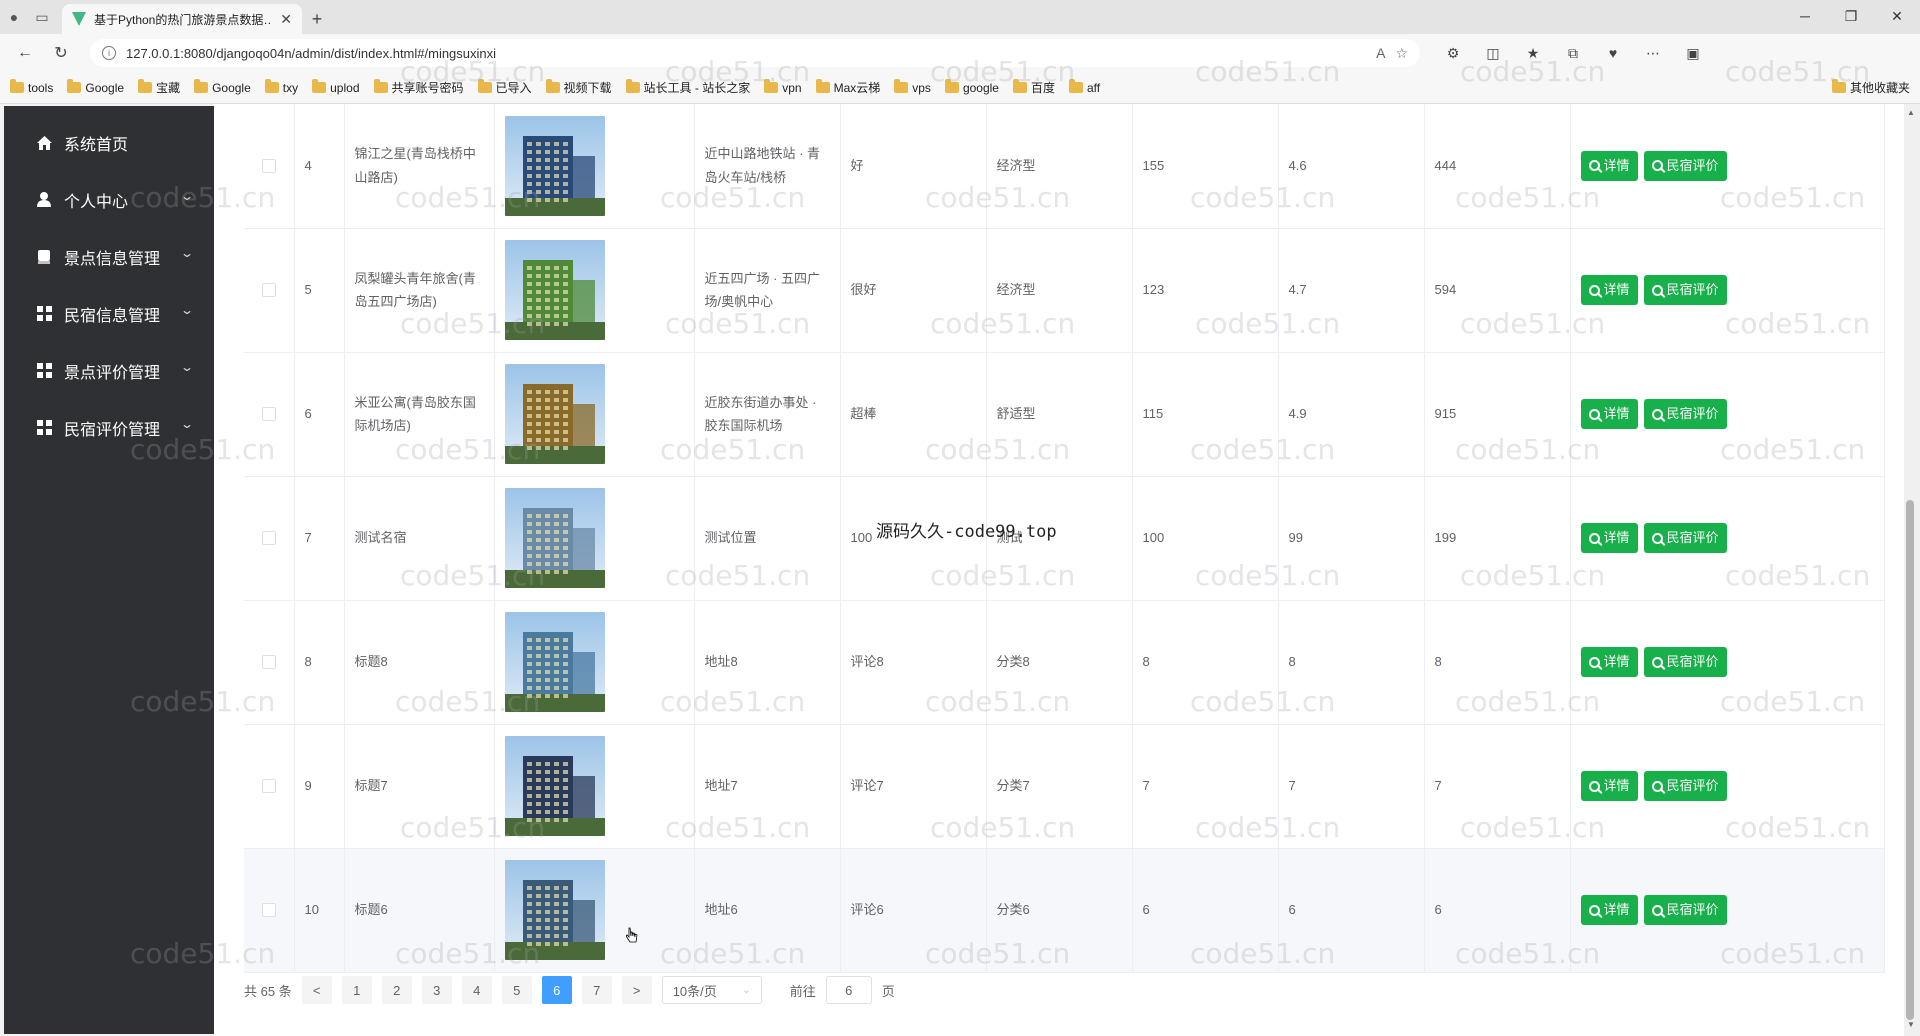  I want to click on index-cell: 9, so click(319, 786).